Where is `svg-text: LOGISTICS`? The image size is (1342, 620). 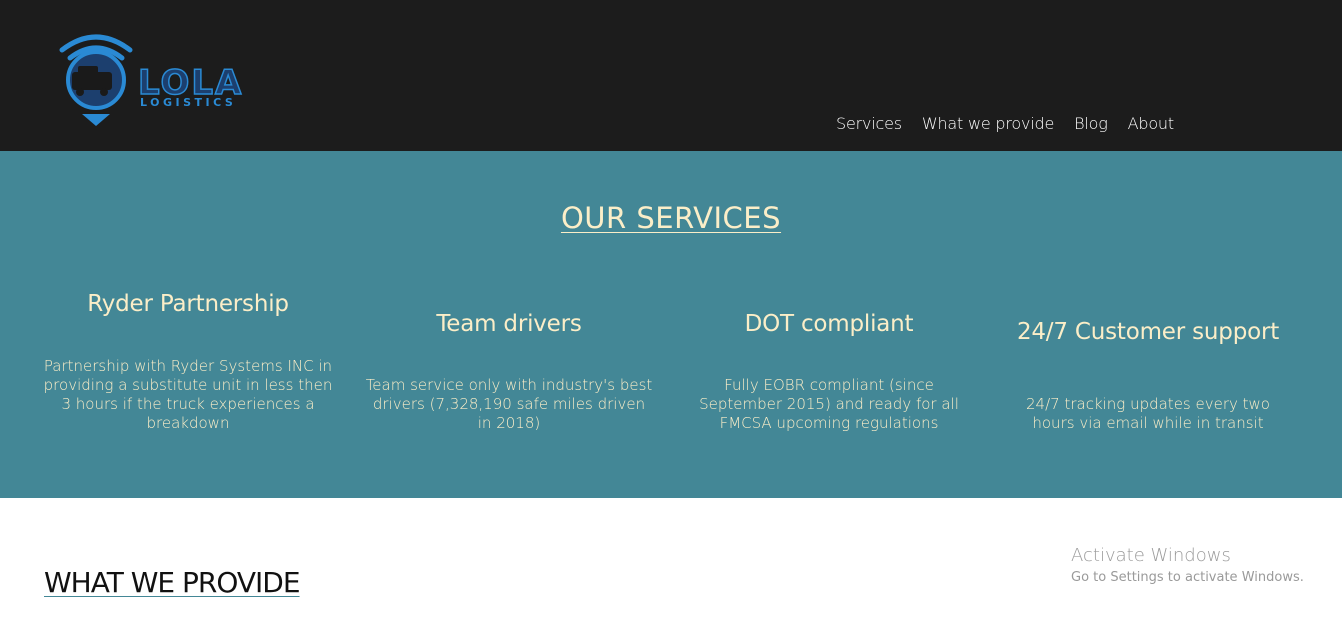 svg-text: LOGISTICS is located at coordinates (188, 102).